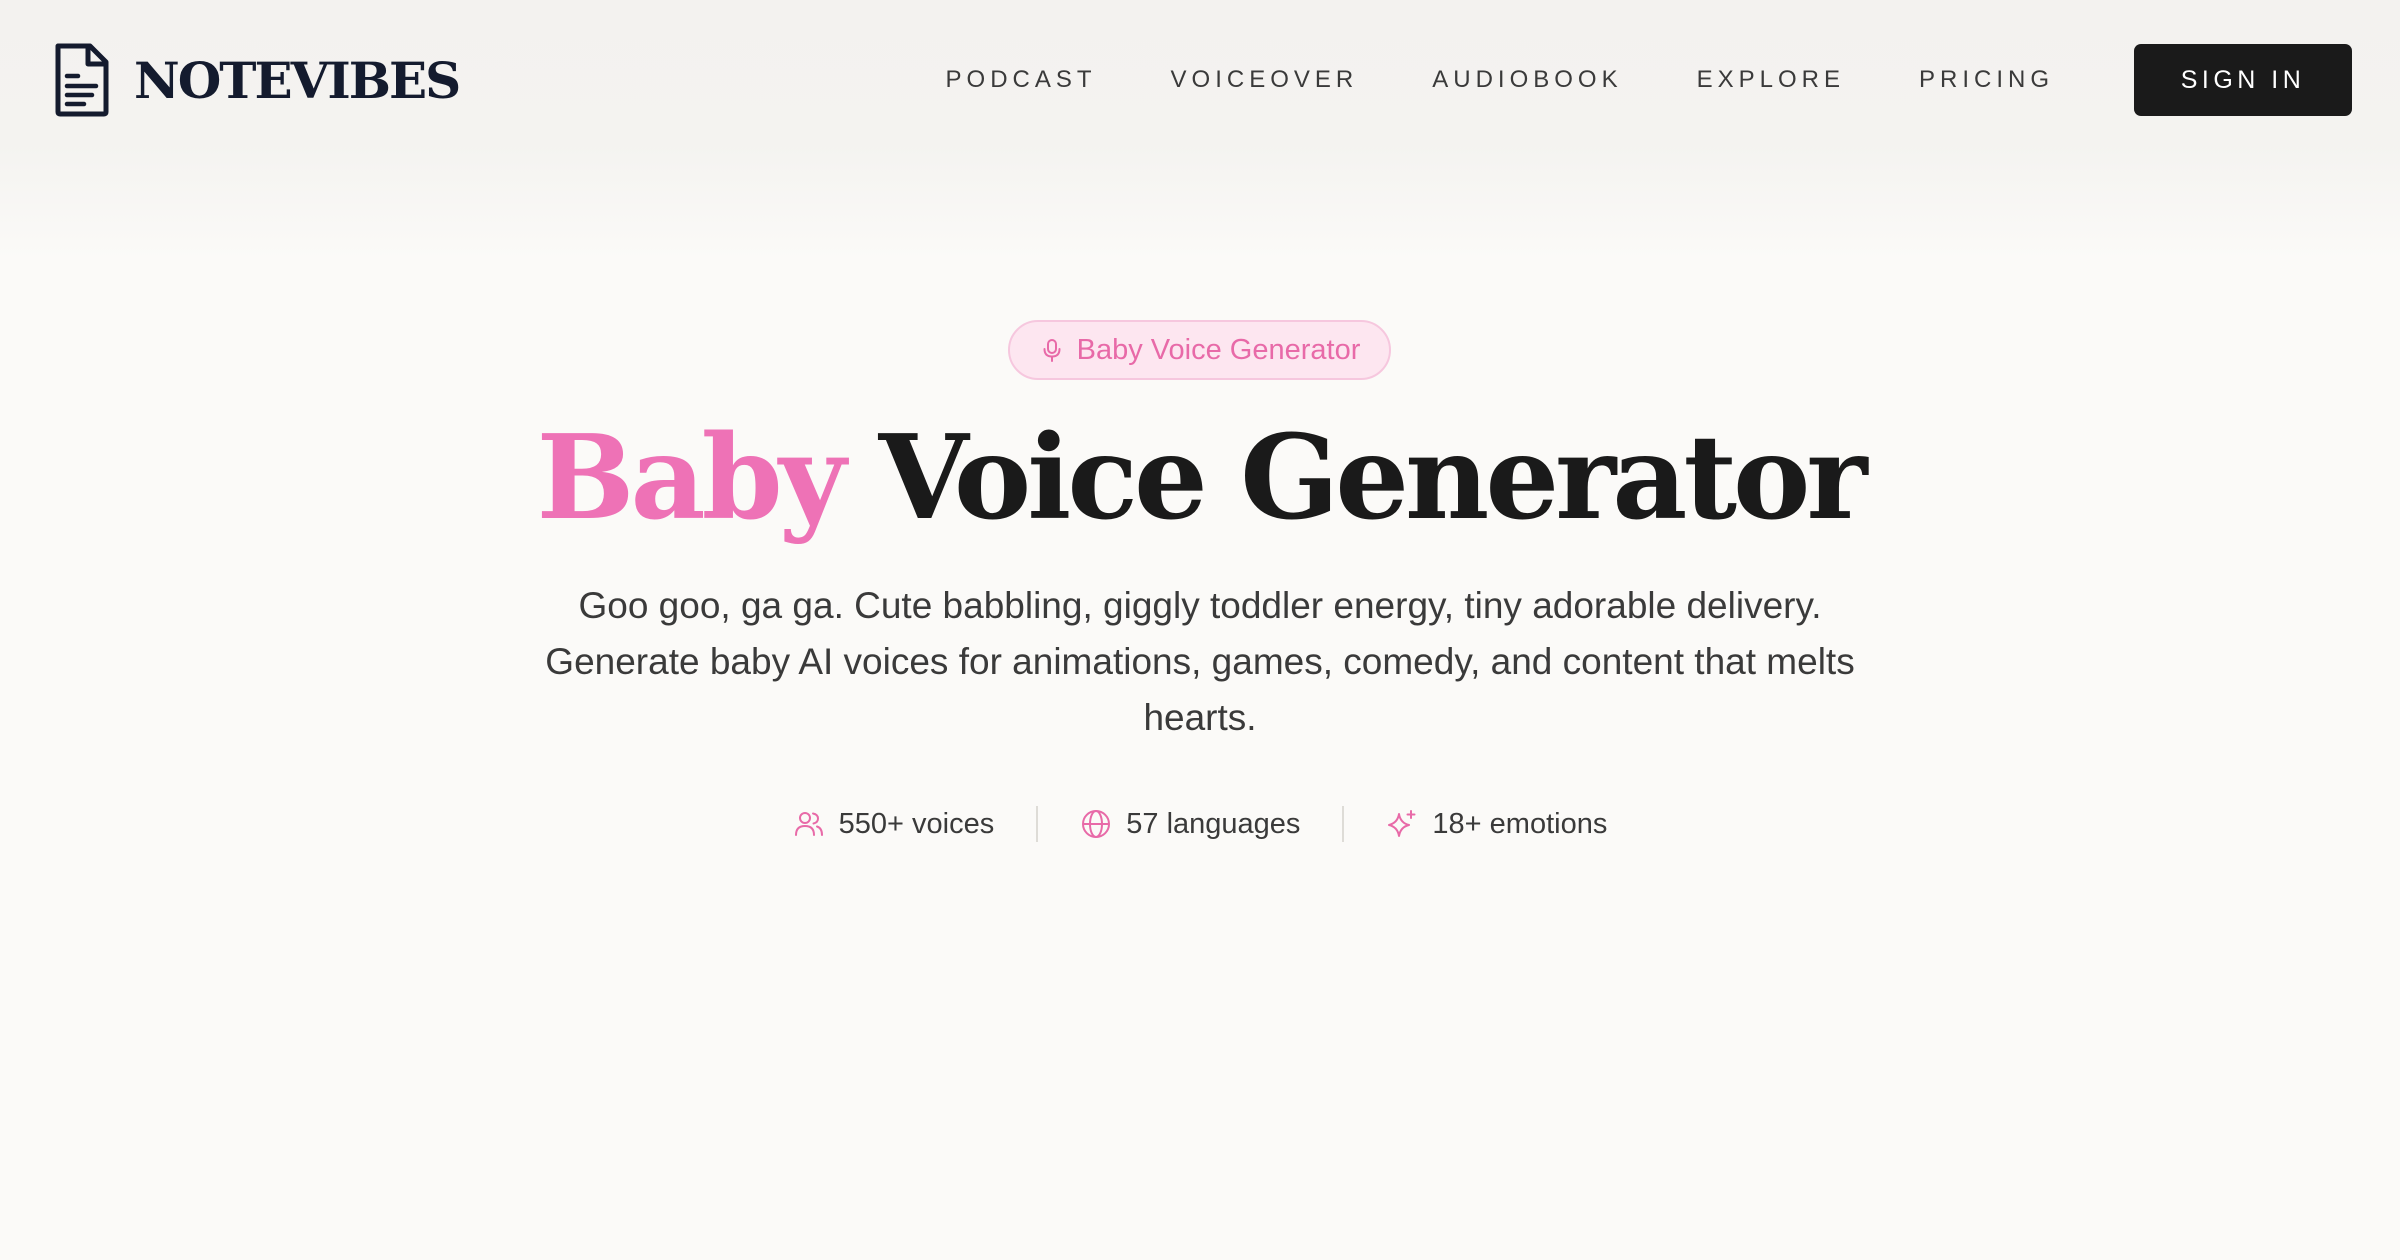 This screenshot has height=1260, width=2400. I want to click on microphone-icon, so click(1052, 350).